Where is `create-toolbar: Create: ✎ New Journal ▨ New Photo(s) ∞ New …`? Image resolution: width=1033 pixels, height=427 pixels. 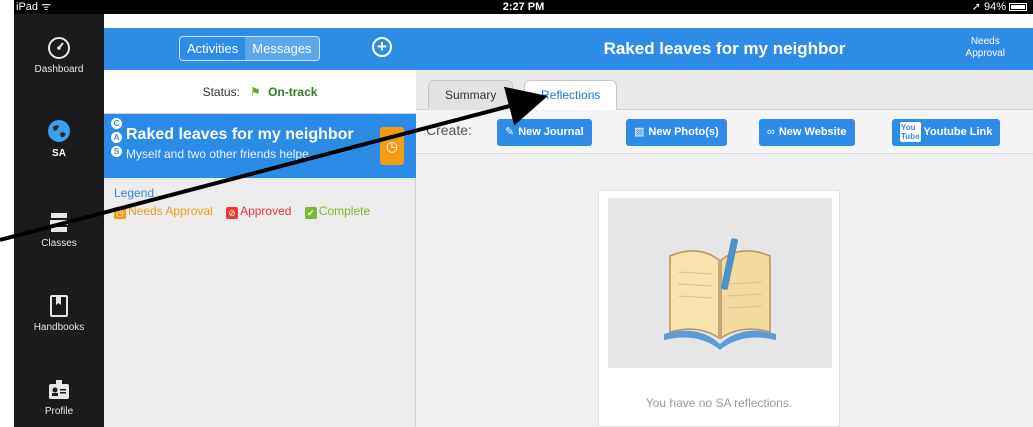
create-toolbar: Create: ✎ New Journal ▨ New Photo(s) ∞ New … is located at coordinates (724, 132).